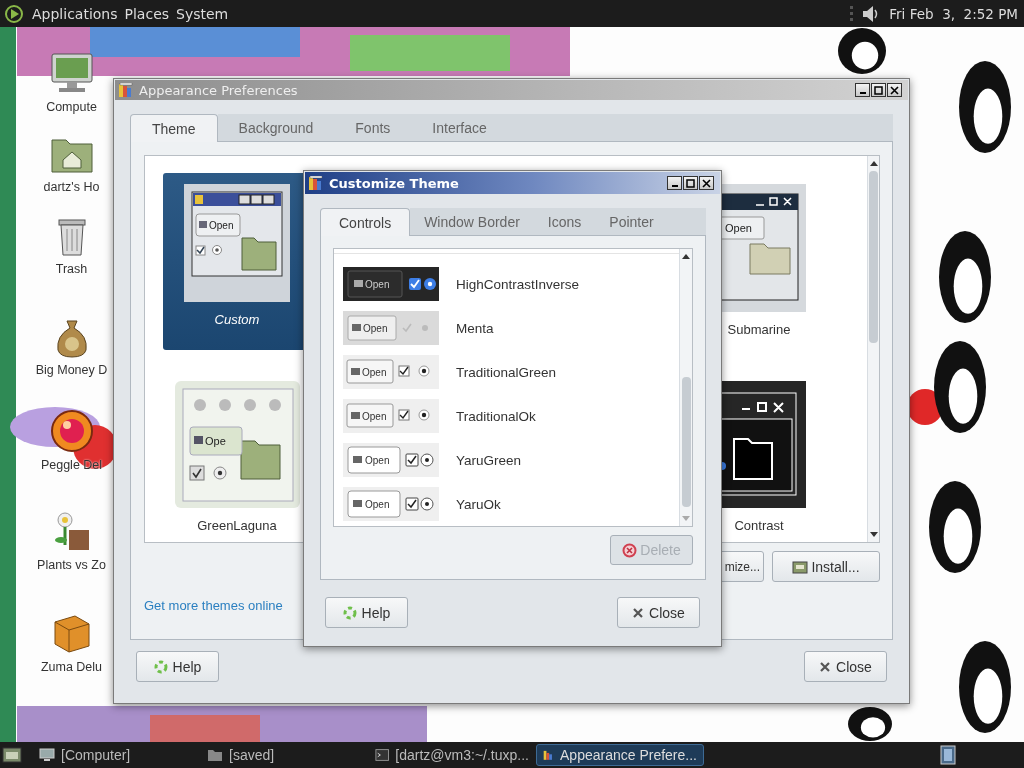  What do you see at coordinates (459, 128) in the screenshot?
I see `tab: Interface` at bounding box center [459, 128].